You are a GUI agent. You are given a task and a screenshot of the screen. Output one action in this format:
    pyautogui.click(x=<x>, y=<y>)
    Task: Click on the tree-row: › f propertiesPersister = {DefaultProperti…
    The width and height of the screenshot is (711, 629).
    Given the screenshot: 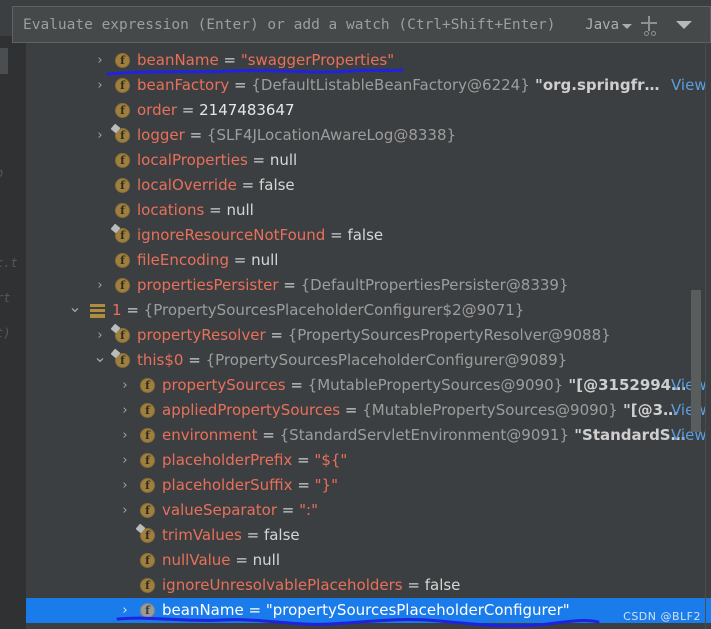 What is the action you would take?
    pyautogui.click(x=368, y=285)
    